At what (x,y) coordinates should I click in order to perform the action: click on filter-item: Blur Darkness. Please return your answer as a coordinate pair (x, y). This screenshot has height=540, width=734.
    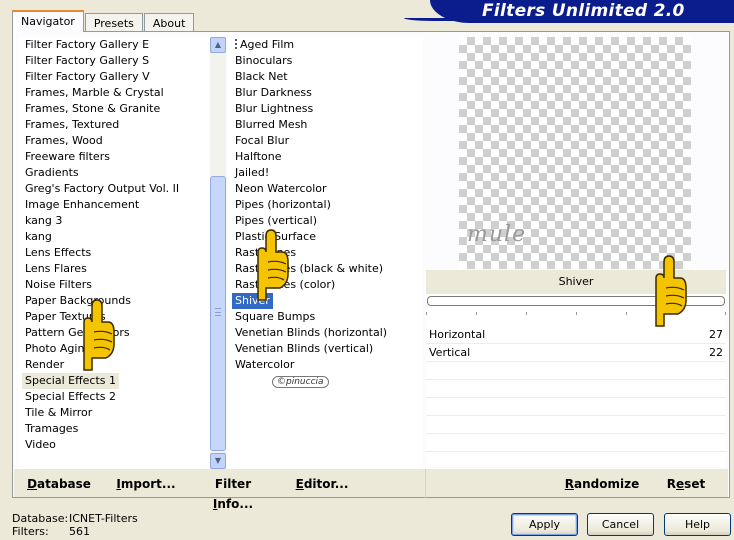
    Looking at the image, I should click on (273, 93).